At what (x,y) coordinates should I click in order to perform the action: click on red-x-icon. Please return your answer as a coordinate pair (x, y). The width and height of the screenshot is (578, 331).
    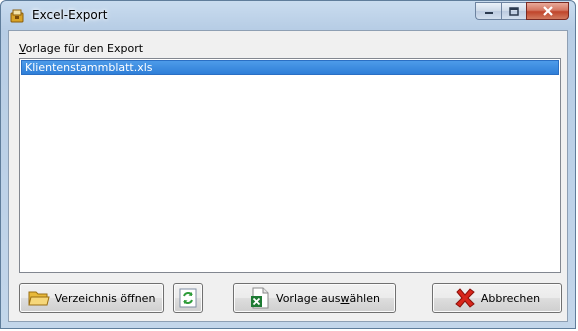
    Looking at the image, I should click on (465, 298).